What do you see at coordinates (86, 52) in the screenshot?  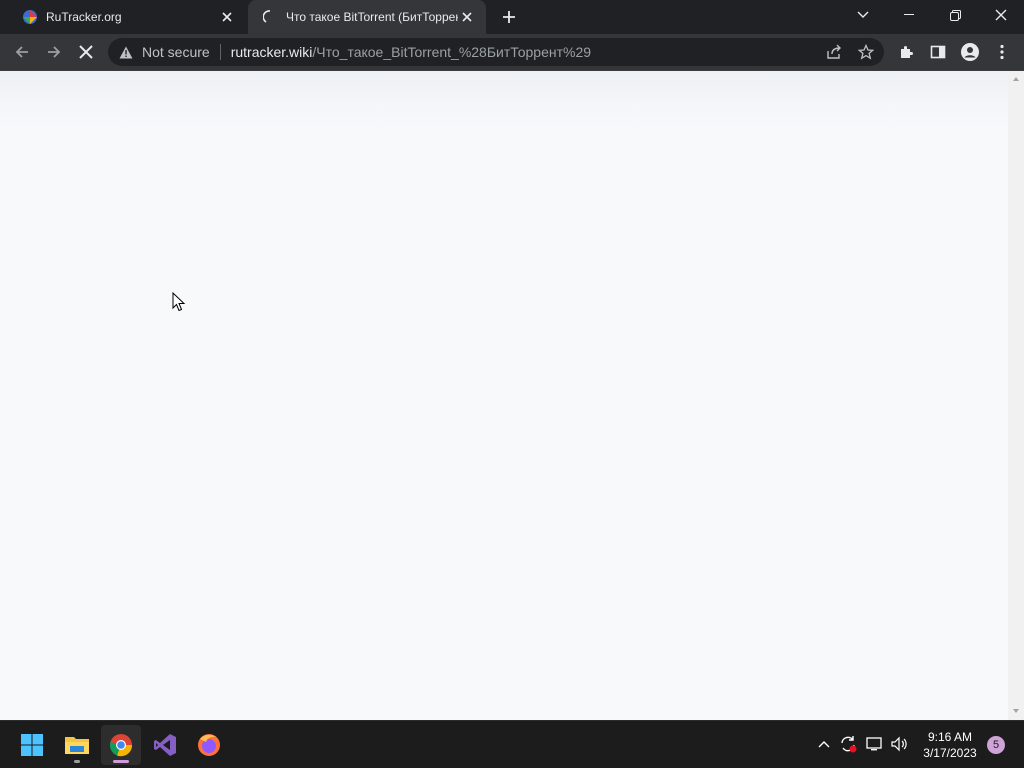 I see `stop-loading-icon` at bounding box center [86, 52].